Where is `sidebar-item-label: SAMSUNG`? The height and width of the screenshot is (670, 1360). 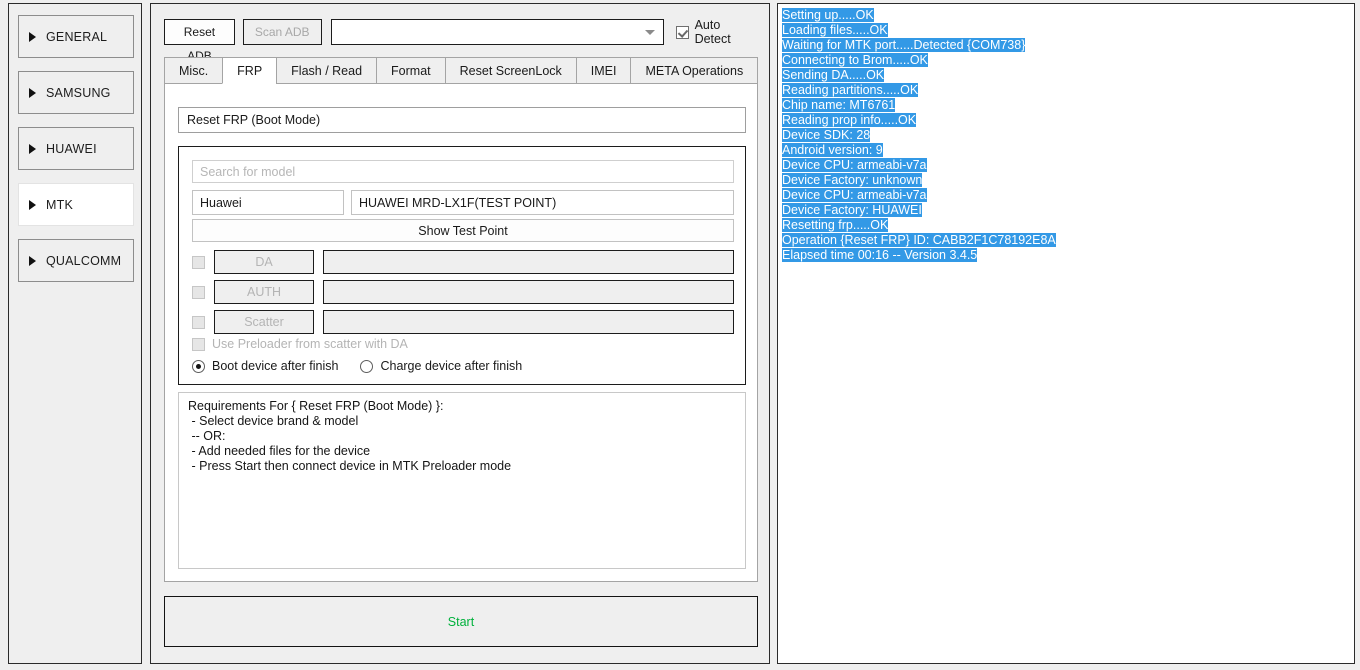
sidebar-item-label: SAMSUNG is located at coordinates (78, 92).